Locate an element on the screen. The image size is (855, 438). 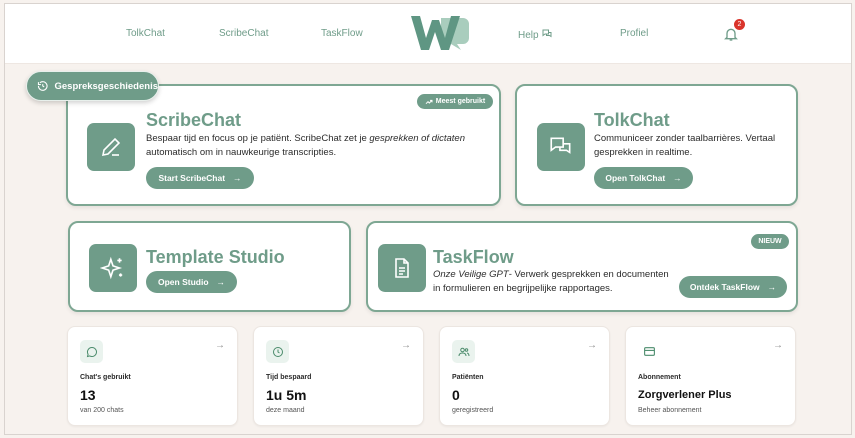
stat-subtext: geregistreerd is located at coordinates (473, 410).